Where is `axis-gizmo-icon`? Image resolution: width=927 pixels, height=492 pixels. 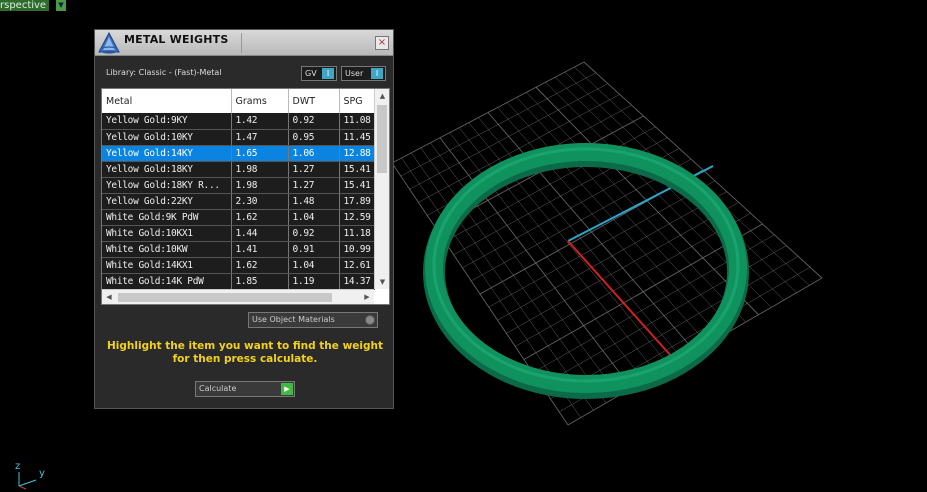
axis-gizmo-icon is located at coordinates (27, 481).